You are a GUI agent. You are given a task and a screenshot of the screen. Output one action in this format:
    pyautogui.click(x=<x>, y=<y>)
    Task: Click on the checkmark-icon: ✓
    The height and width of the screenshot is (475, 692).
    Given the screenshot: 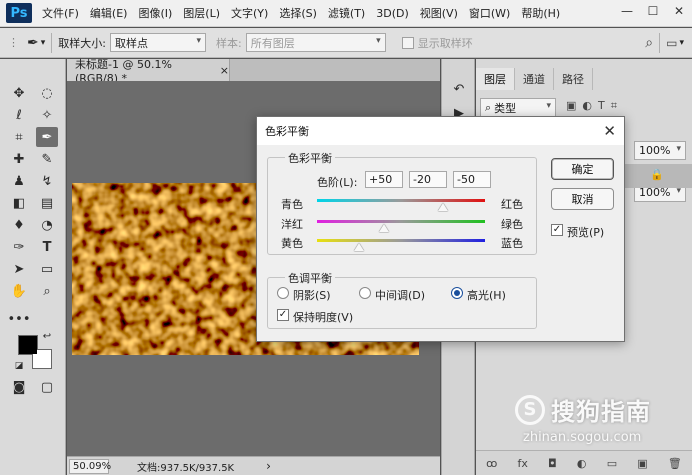 What is the action you would take?
    pyautogui.click(x=283, y=314)
    